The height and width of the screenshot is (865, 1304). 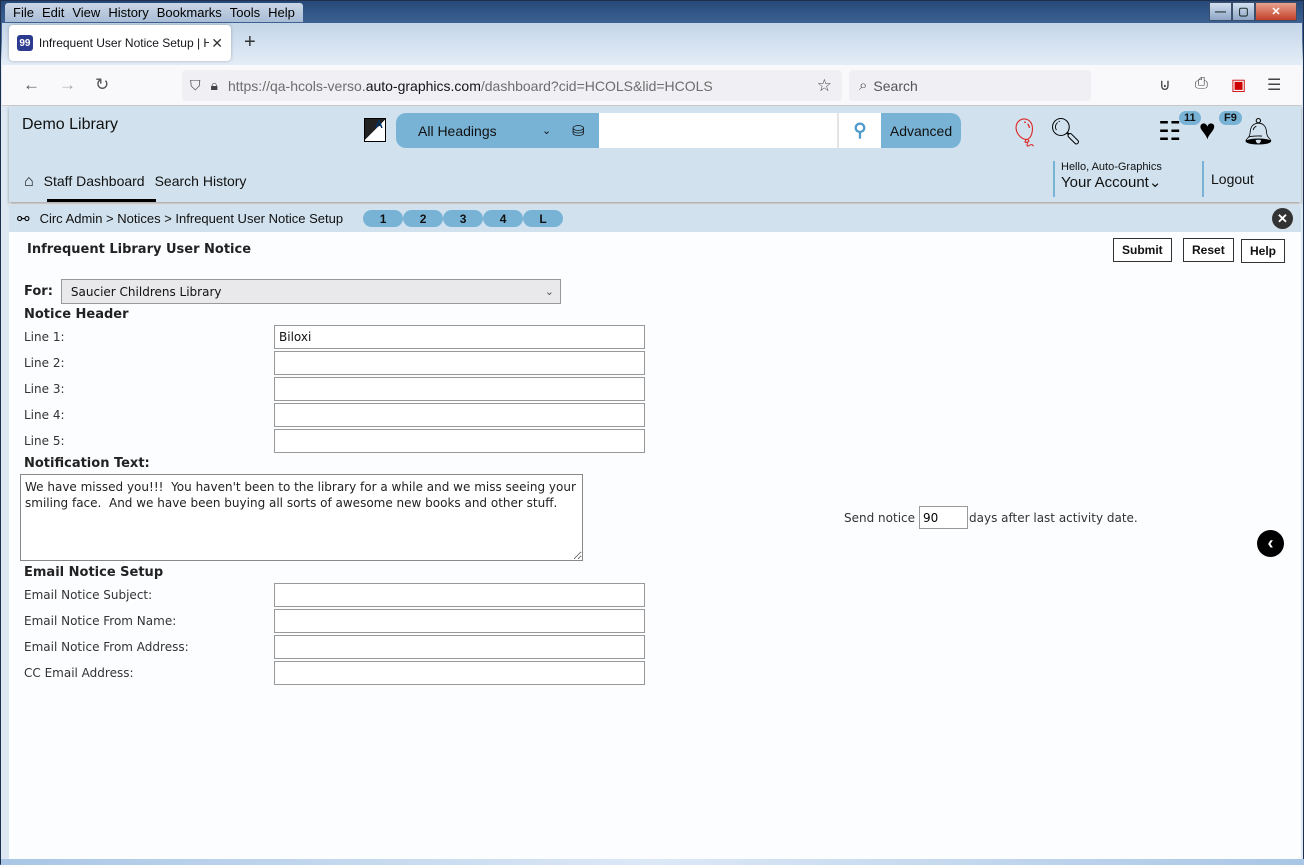 What do you see at coordinates (457, 130) in the screenshot?
I see `search-scope-value: All Headings` at bounding box center [457, 130].